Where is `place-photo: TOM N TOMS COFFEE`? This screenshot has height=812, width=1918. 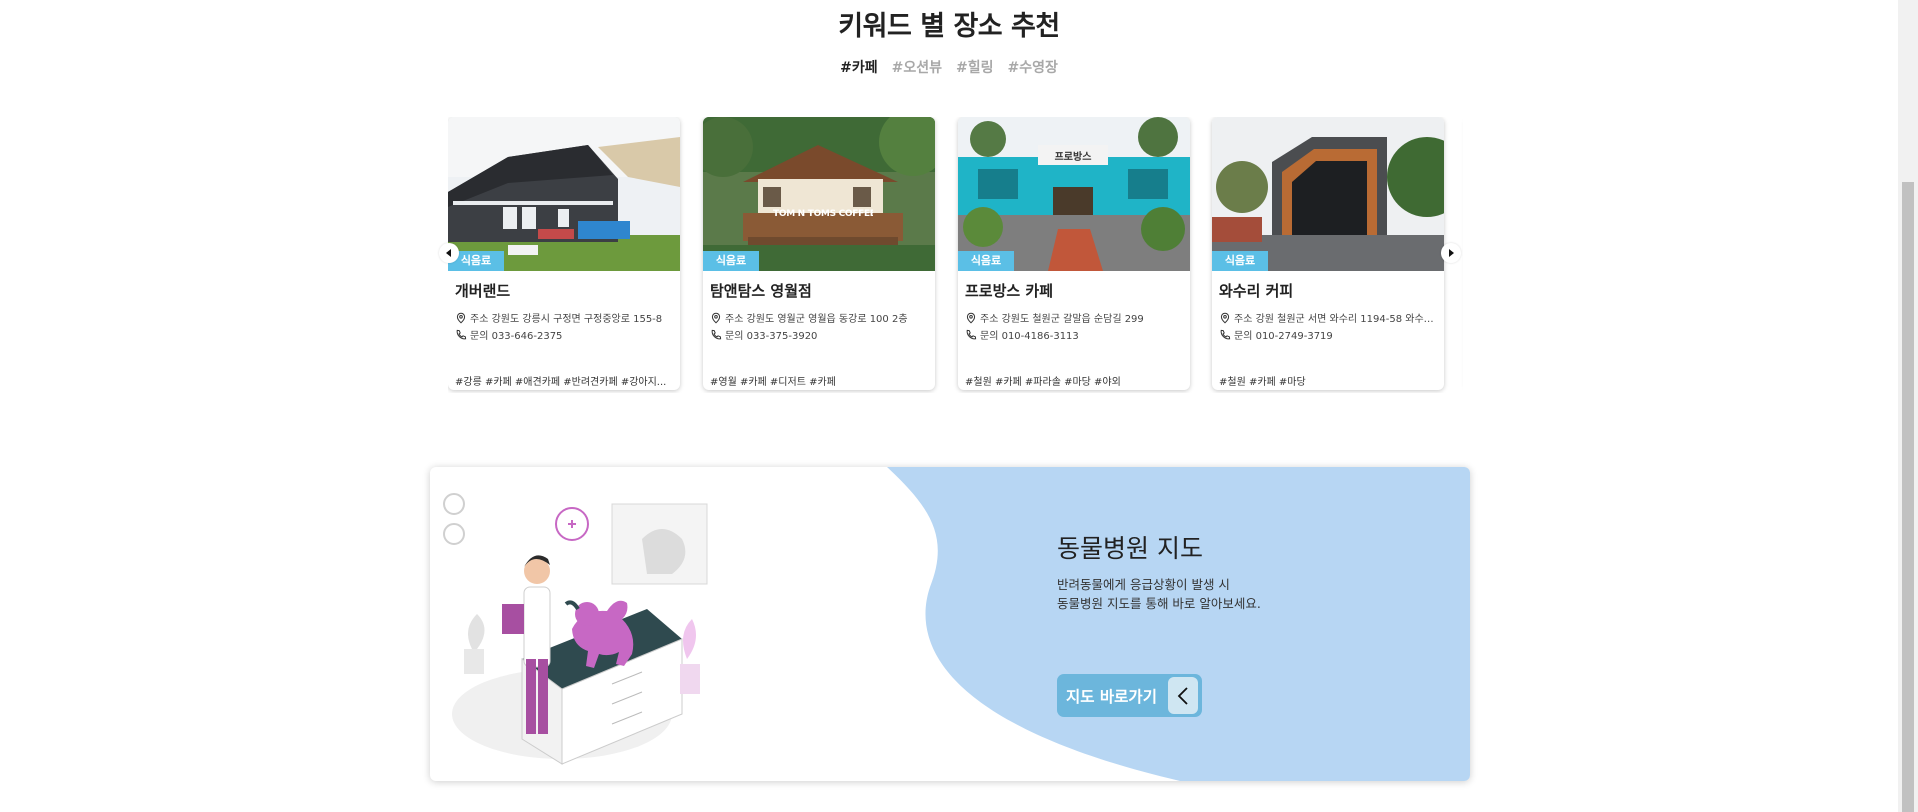
place-photo: TOM N TOMS COFFEE is located at coordinates (819, 194).